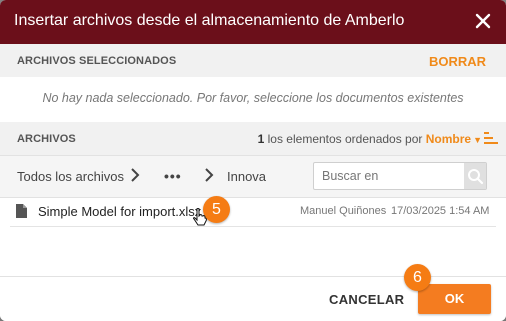 This screenshot has width=506, height=321. What do you see at coordinates (216, 209) in the screenshot?
I see `step-badge-5: 5` at bounding box center [216, 209].